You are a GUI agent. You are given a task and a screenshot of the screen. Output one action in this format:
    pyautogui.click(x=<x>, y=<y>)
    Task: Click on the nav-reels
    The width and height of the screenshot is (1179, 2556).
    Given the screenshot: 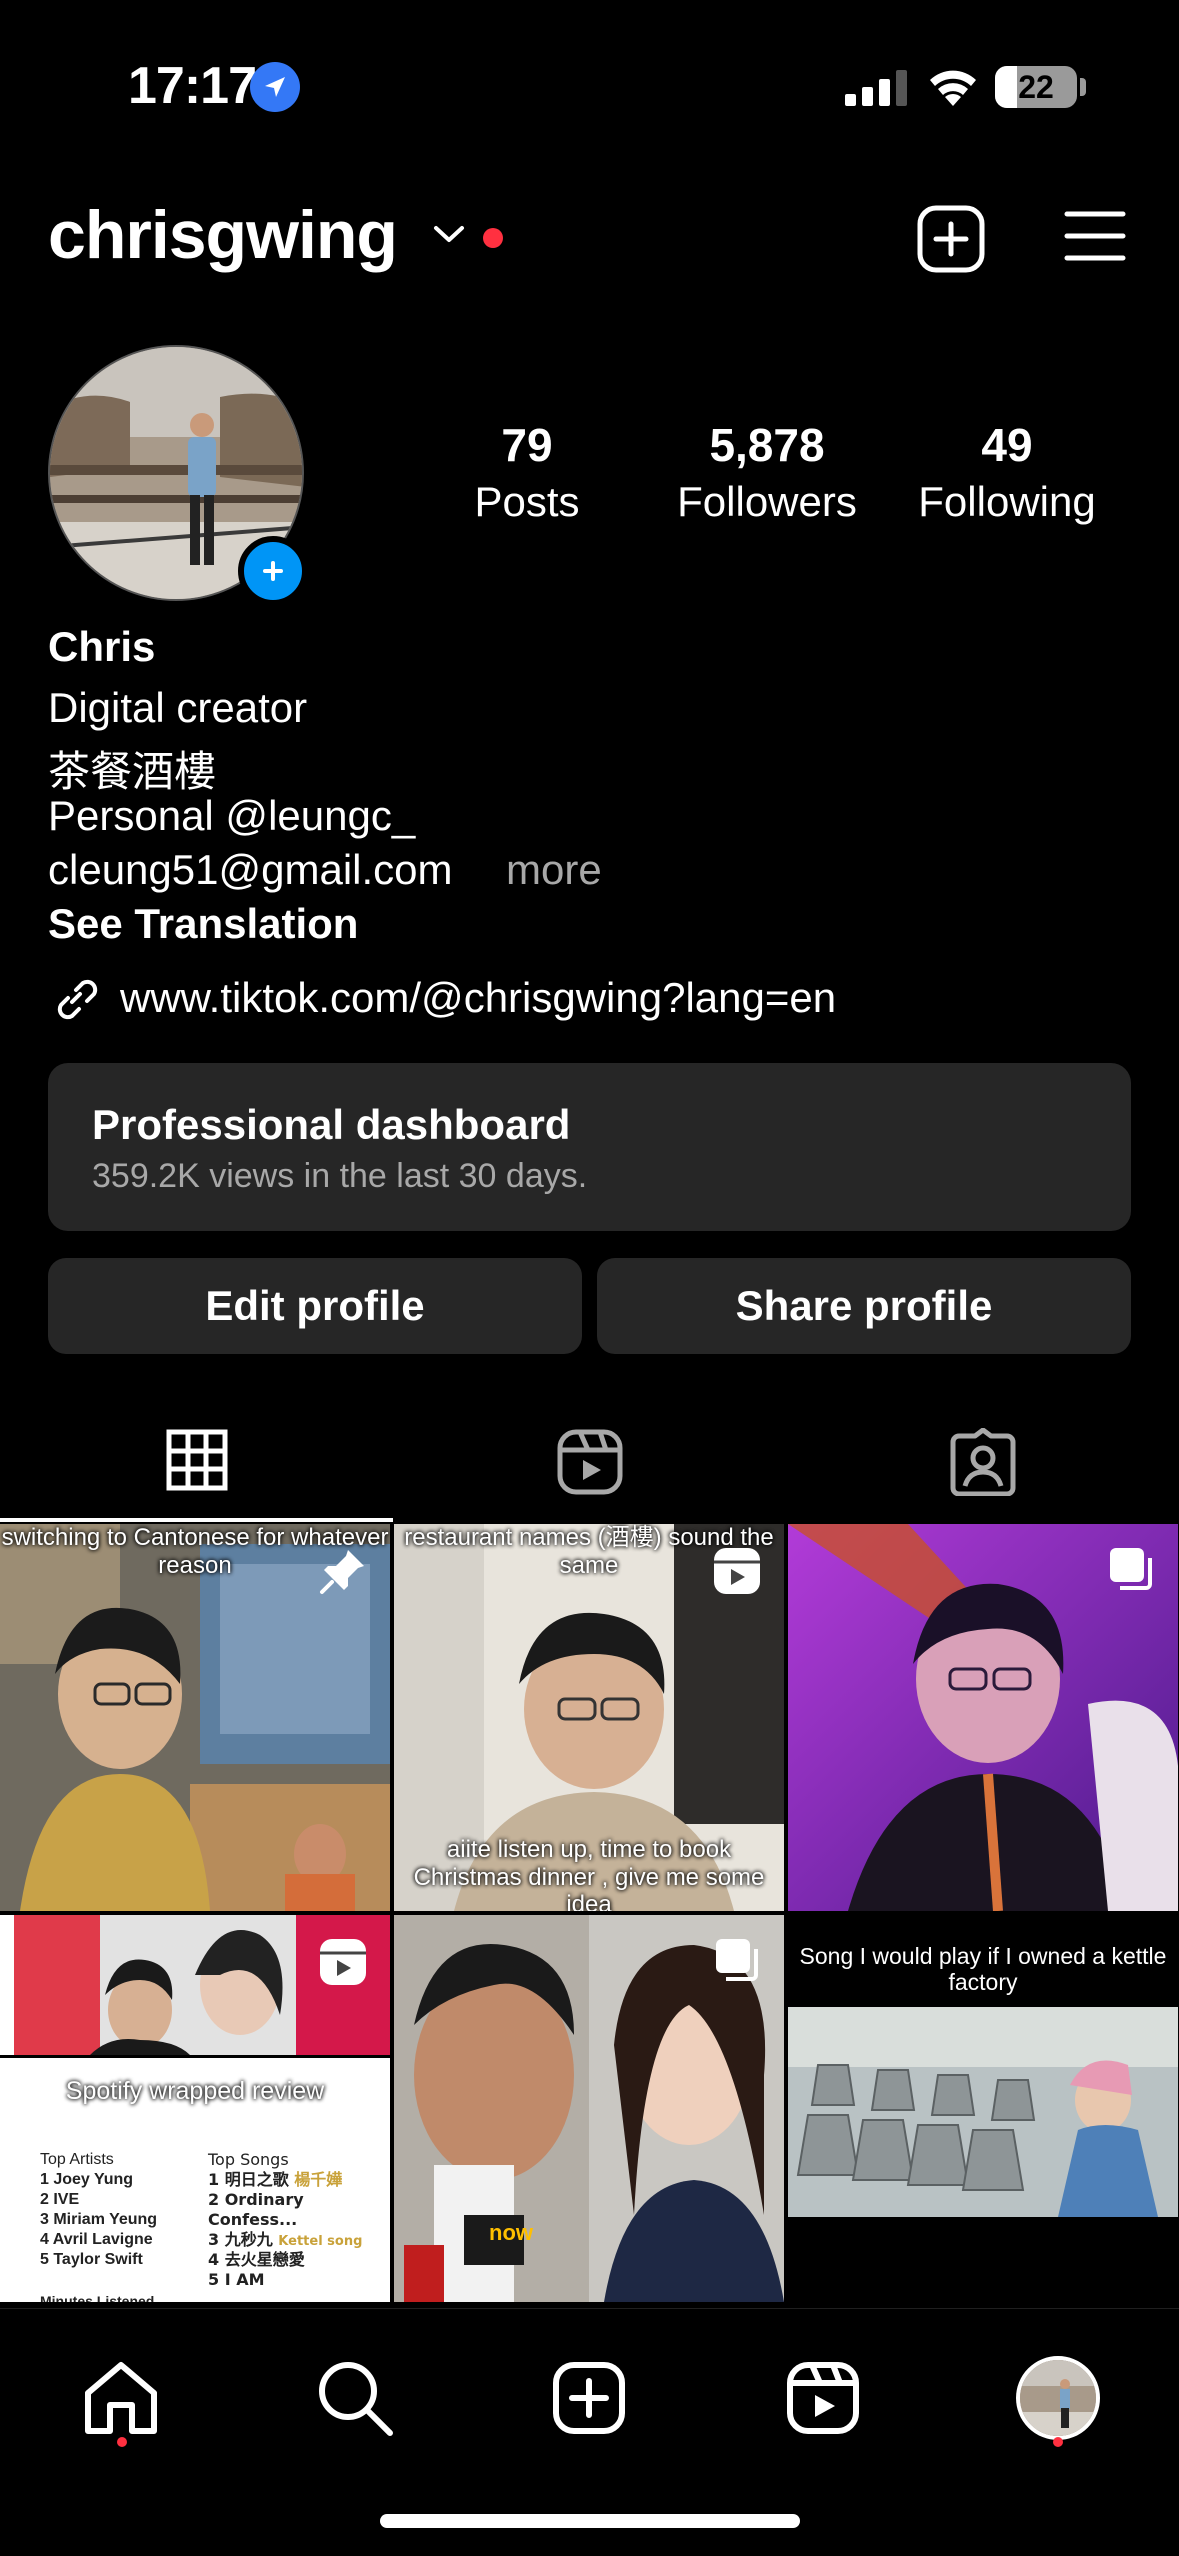 What is the action you would take?
    pyautogui.click(x=823, y=2398)
    